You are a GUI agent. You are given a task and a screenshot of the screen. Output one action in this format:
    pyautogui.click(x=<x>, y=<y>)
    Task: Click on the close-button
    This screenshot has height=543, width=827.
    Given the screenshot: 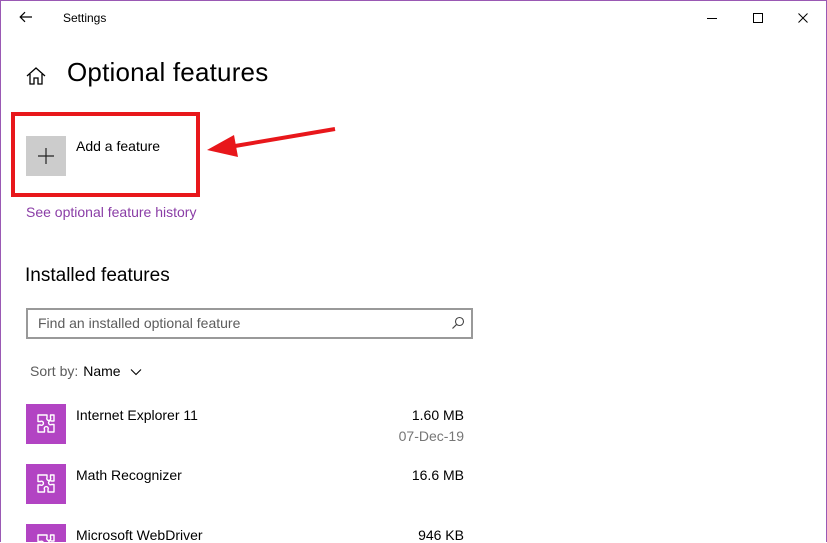 What is the action you would take?
    pyautogui.click(x=803, y=18)
    